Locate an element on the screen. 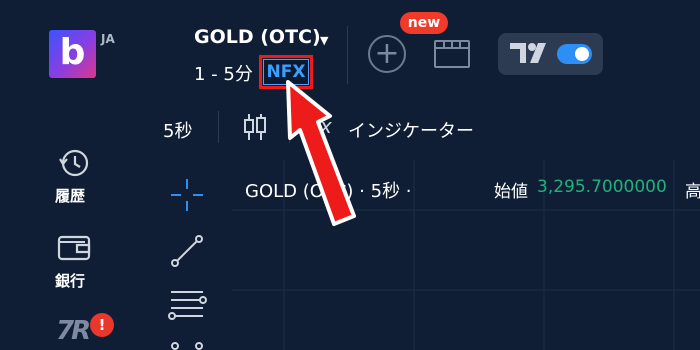  sidebar-item-tr: 7R is located at coordinates (73, 331).